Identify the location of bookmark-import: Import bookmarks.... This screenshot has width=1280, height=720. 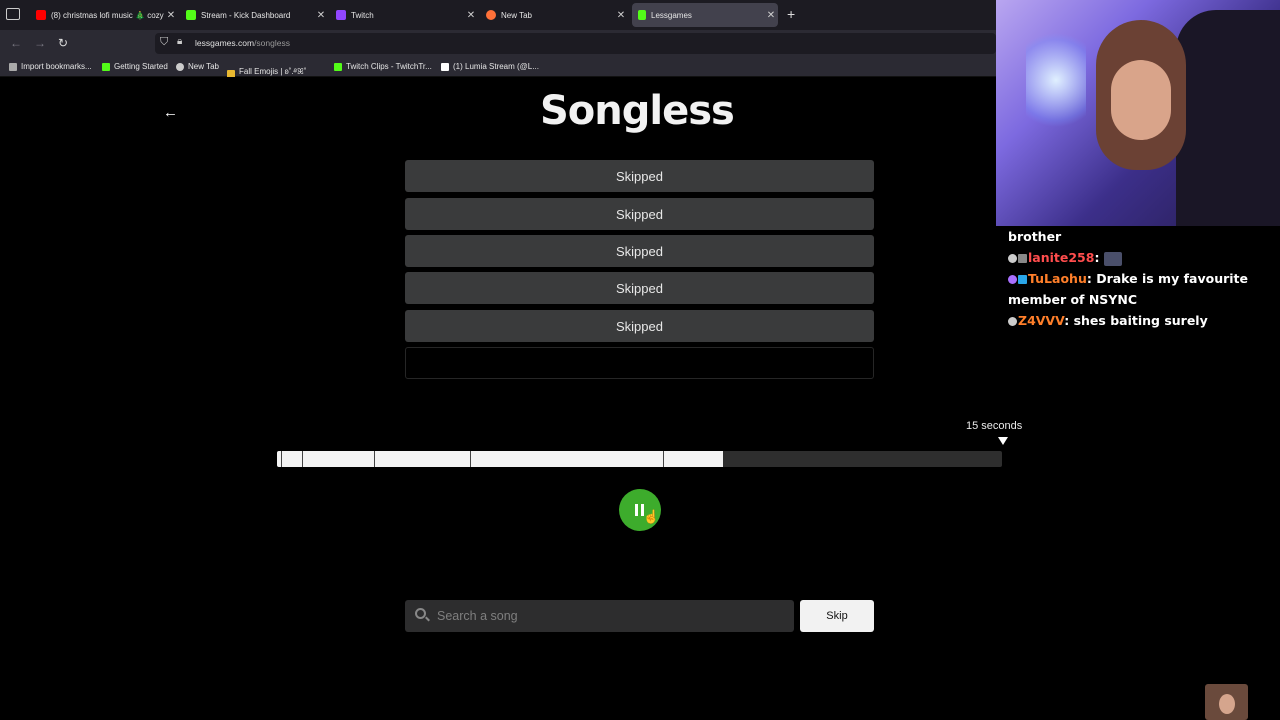
(50, 66).